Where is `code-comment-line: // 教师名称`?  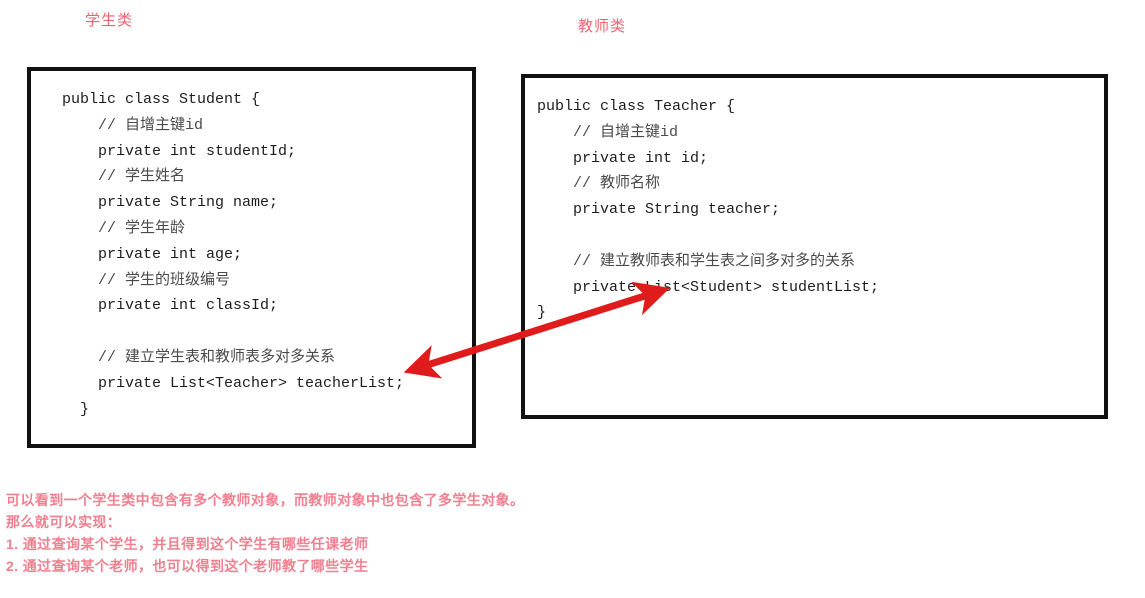 code-comment-line: // 教师名称 is located at coordinates (599, 184).